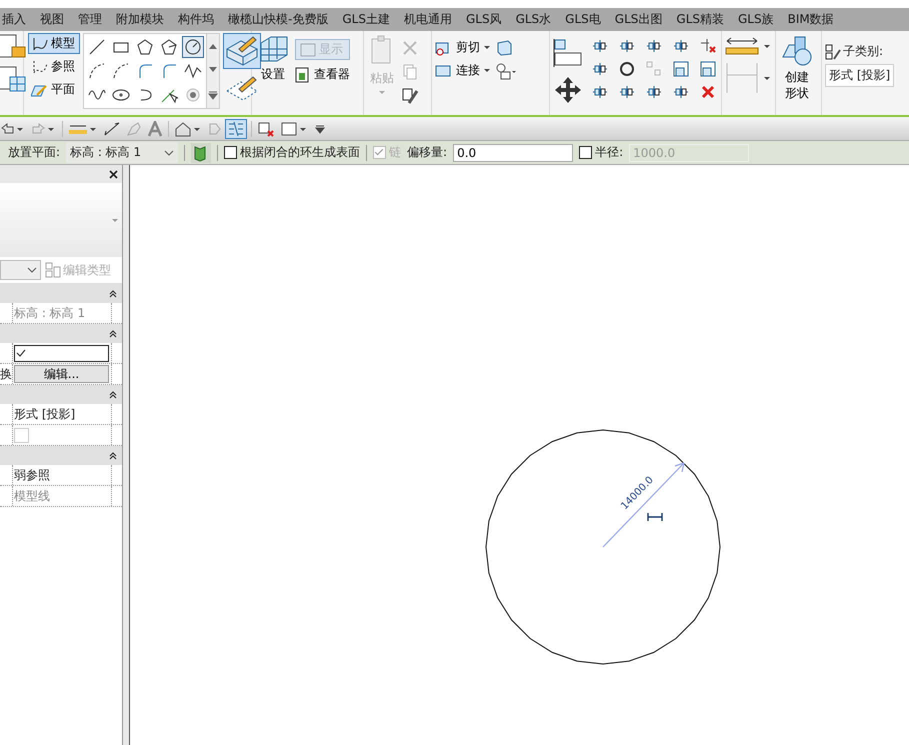 This screenshot has height=745, width=909. What do you see at coordinates (627, 69) in the screenshot?
I see `rotate-icon` at bounding box center [627, 69].